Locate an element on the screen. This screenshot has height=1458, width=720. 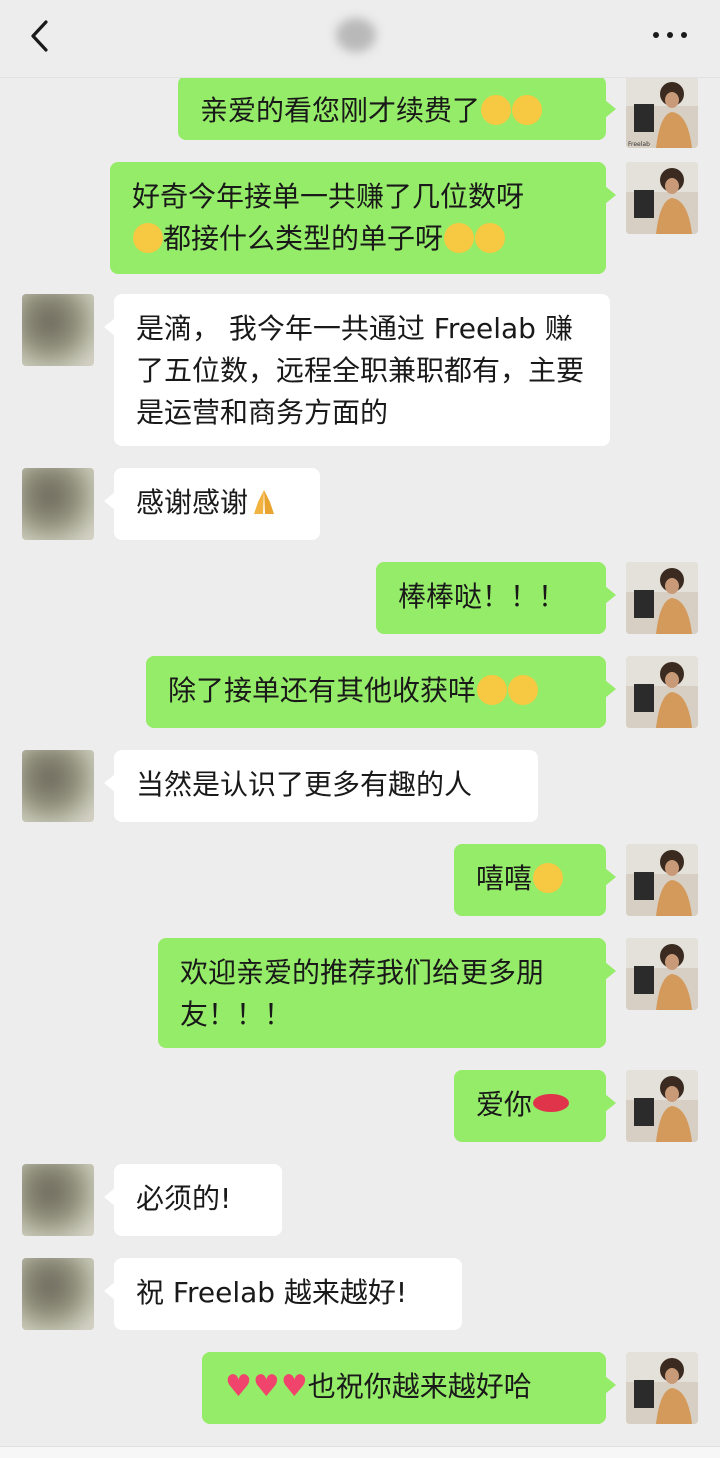
more-dots-icon is located at coordinates (670, 35).